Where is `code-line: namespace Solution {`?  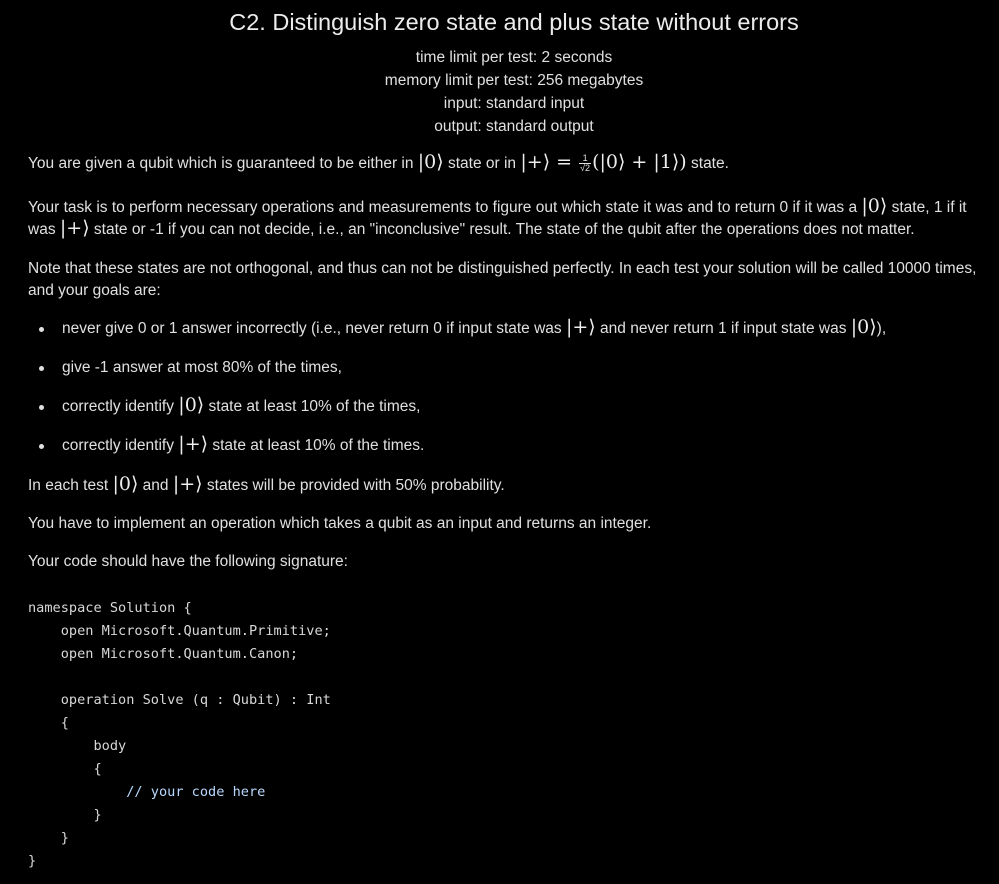 code-line: namespace Solution { is located at coordinates (110, 608).